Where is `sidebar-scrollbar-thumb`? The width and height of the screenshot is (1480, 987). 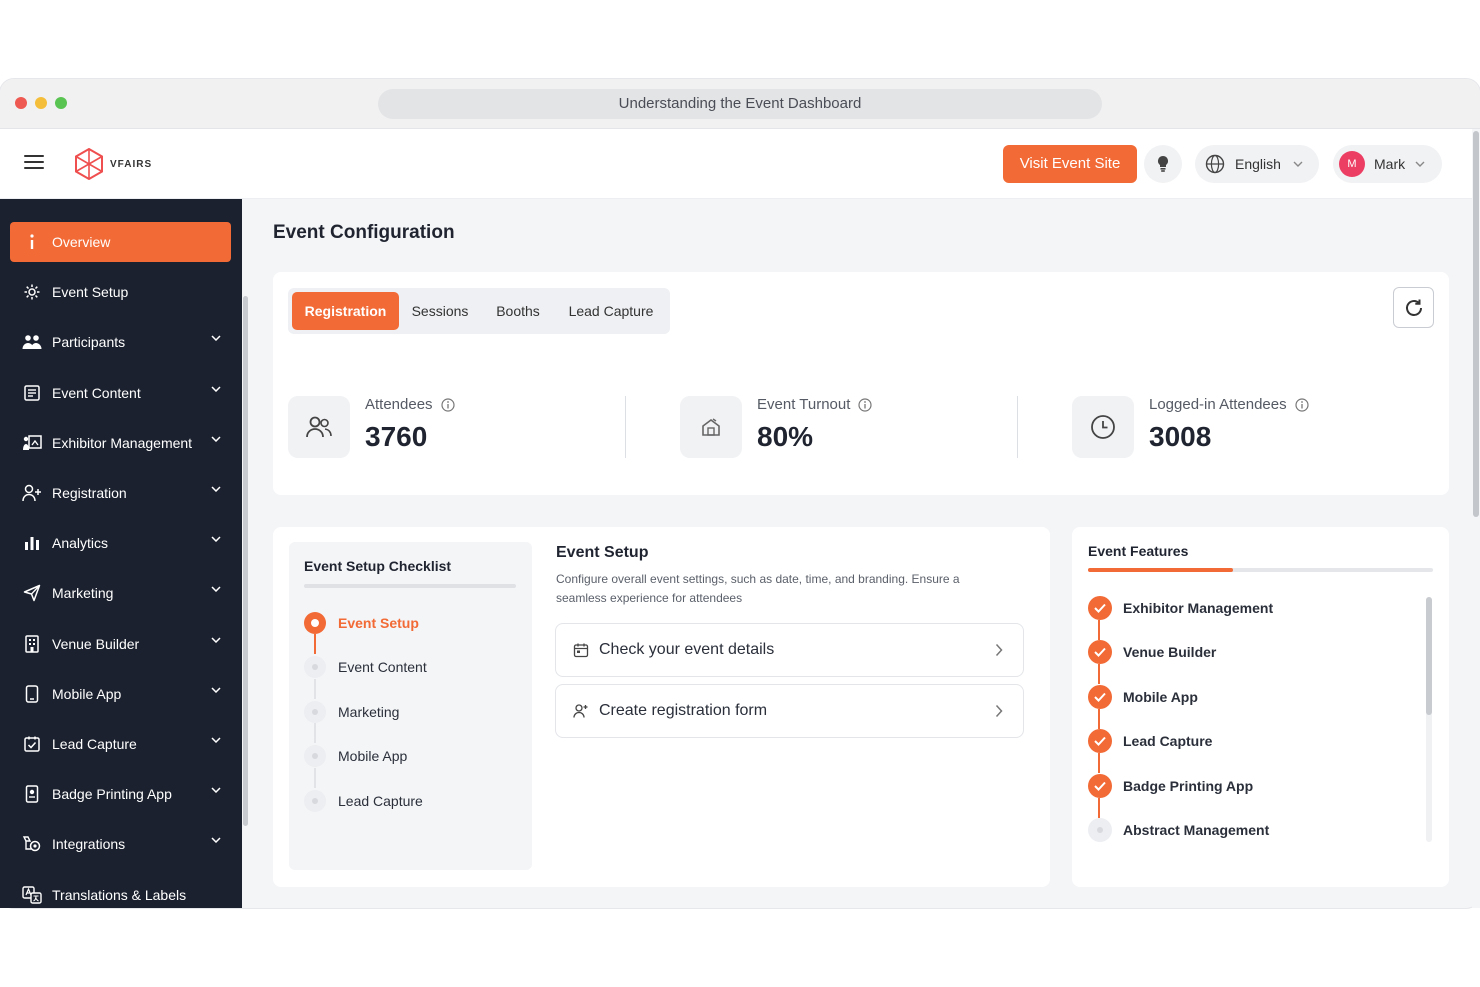
sidebar-scrollbar-thumb is located at coordinates (245, 561).